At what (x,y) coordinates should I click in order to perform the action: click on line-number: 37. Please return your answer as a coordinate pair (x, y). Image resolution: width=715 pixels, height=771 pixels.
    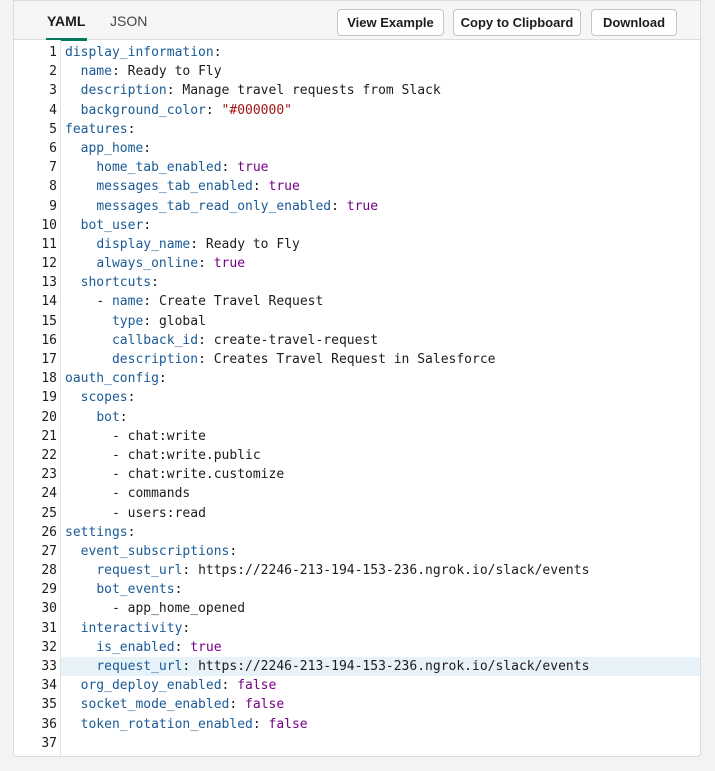
    Looking at the image, I should click on (49, 743).